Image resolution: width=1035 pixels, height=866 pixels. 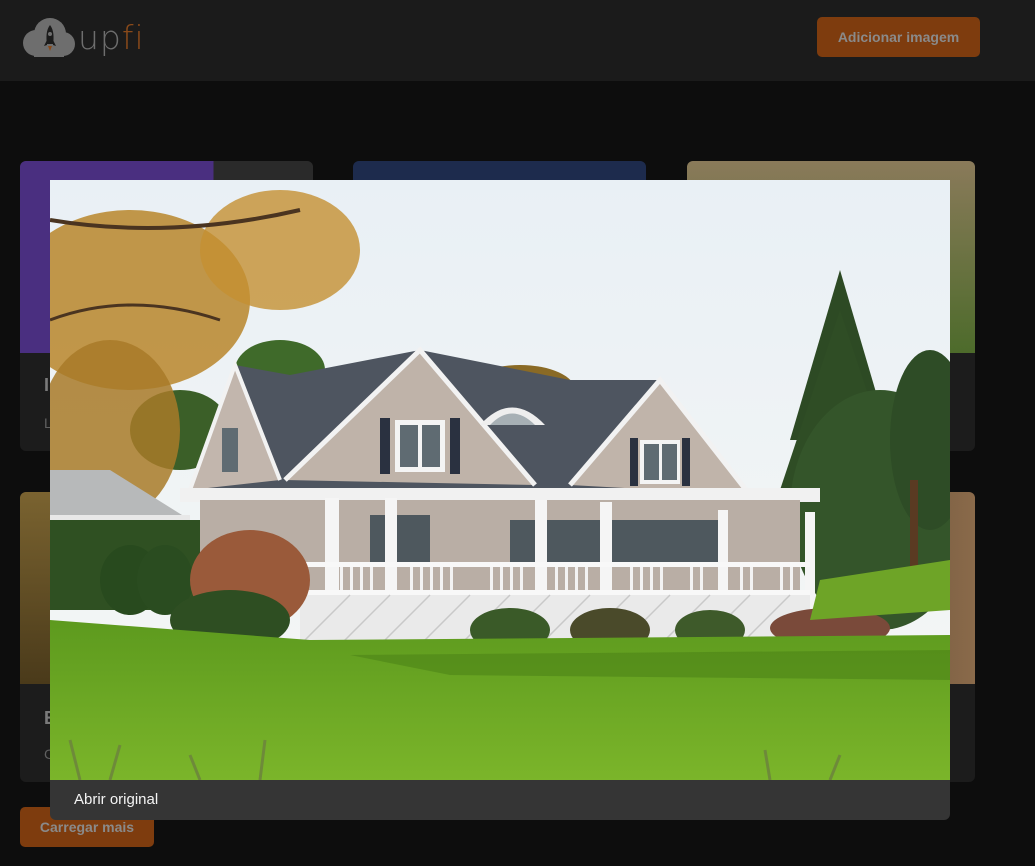 What do you see at coordinates (116, 799) in the screenshot?
I see `open-original-link: Abrir original` at bounding box center [116, 799].